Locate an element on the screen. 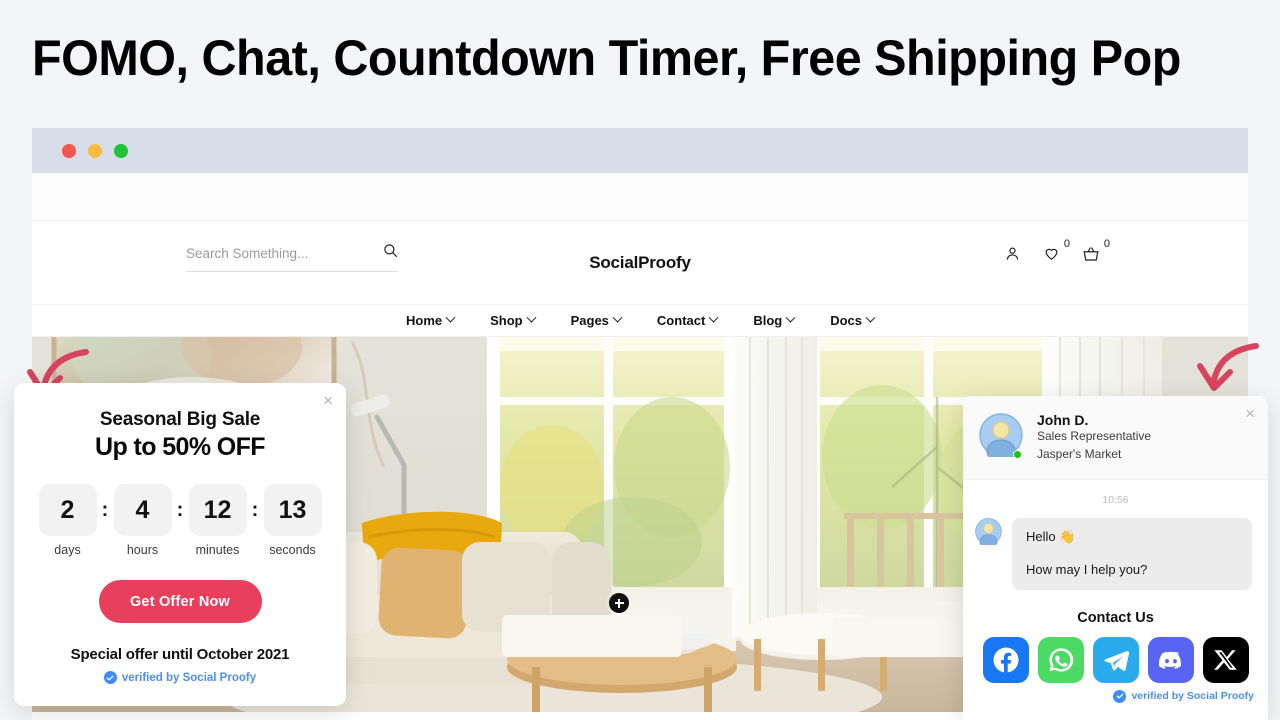 This screenshot has height=720, width=1280. chat-message-row: Hello 👋 How may I help you? is located at coordinates (1115, 548).